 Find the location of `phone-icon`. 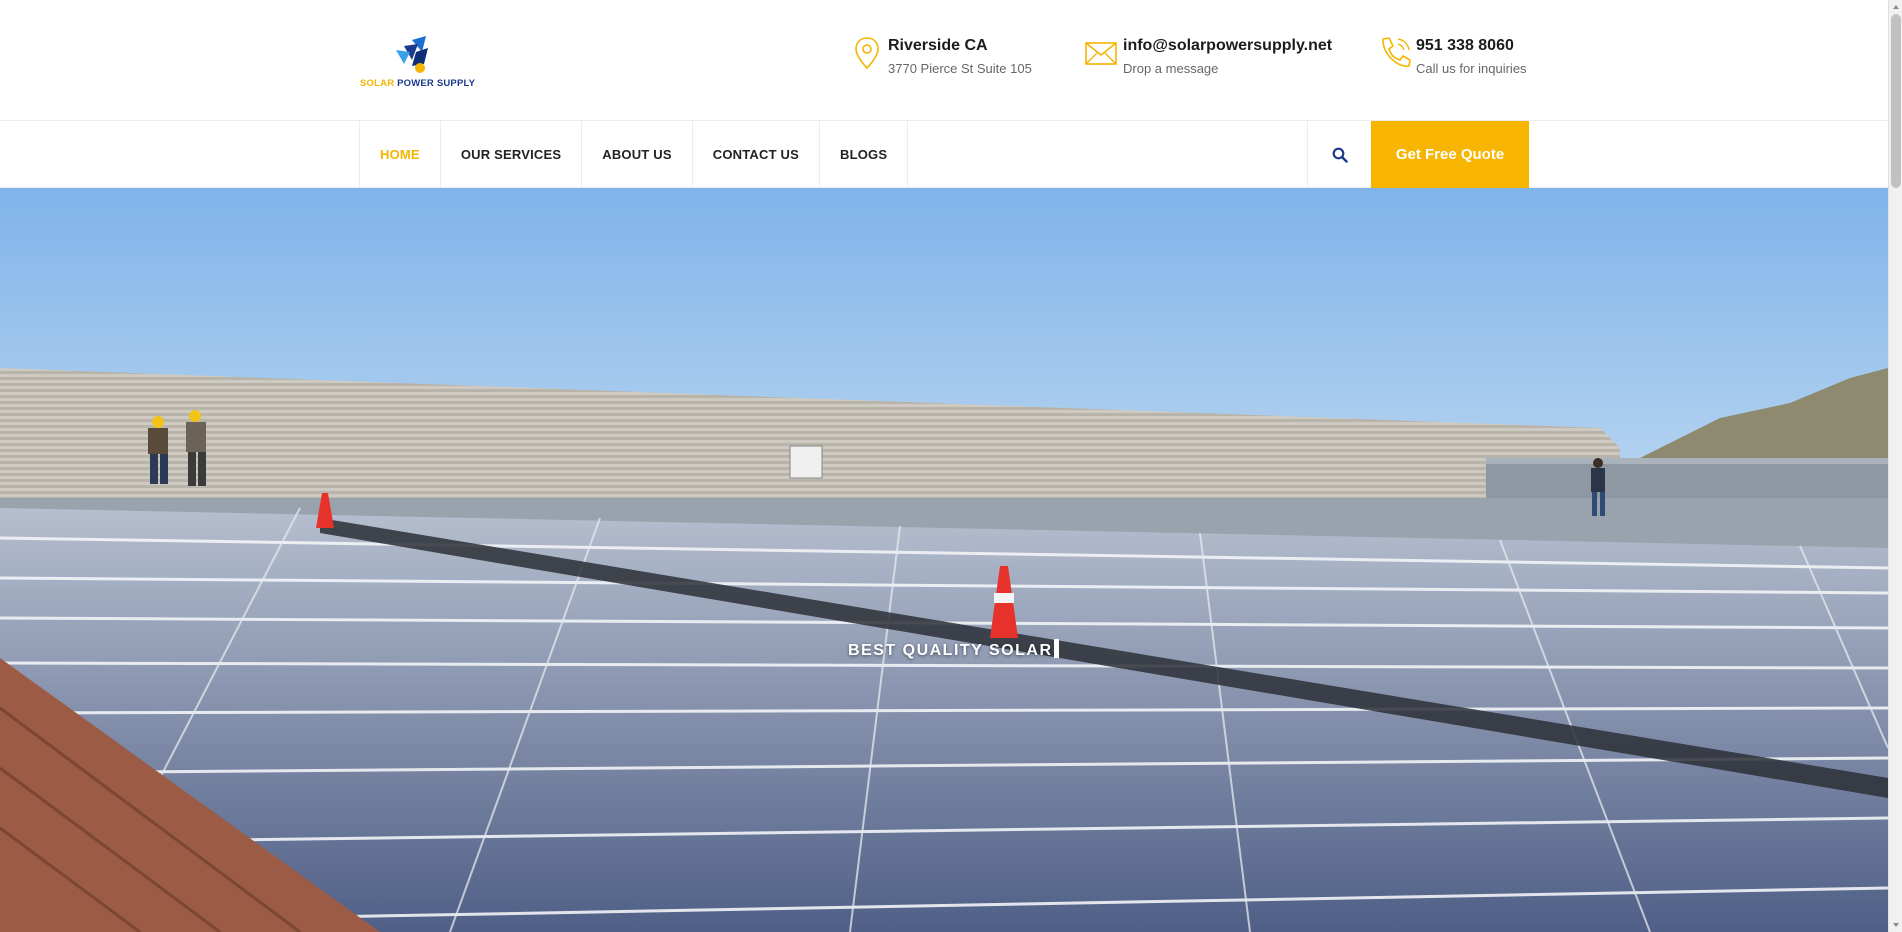

phone-icon is located at coordinates (1396, 52).